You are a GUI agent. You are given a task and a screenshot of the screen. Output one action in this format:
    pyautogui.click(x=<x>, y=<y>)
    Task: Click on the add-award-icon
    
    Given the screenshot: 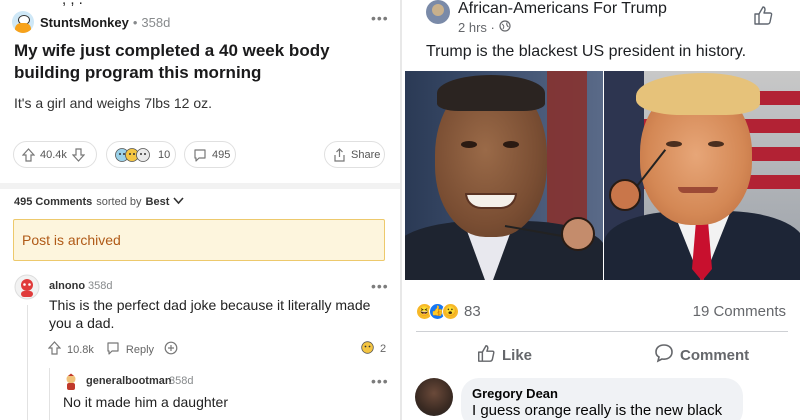 What is the action you would take?
    pyautogui.click(x=171, y=349)
    